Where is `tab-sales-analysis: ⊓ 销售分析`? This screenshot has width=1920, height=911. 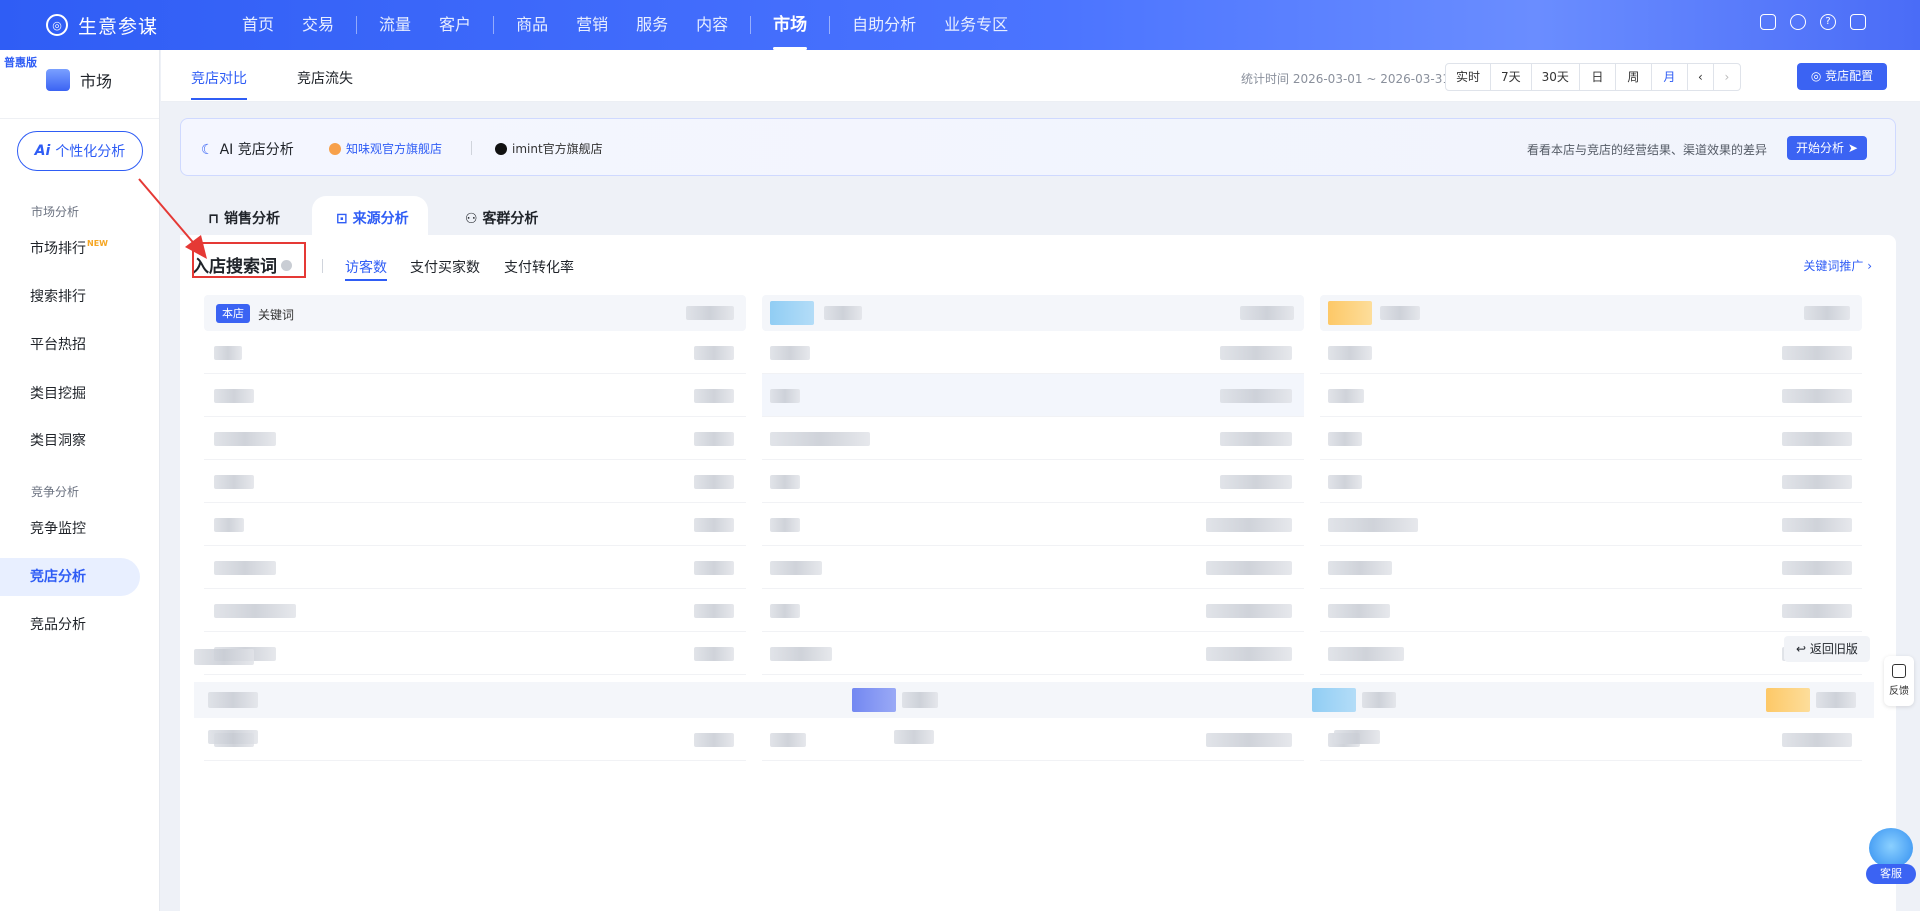
tab-sales-analysis: ⊓ 销售分析 is located at coordinates (244, 218).